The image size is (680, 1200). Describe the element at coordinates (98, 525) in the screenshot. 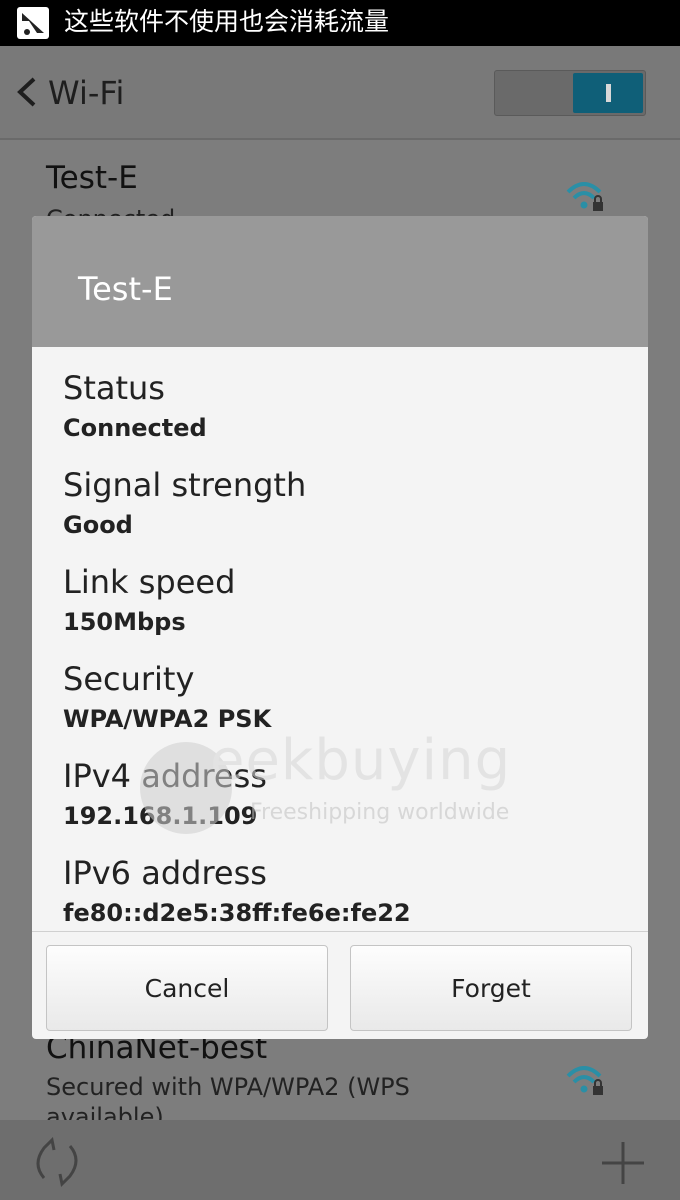

I see `signal-strength-value: Good` at that location.